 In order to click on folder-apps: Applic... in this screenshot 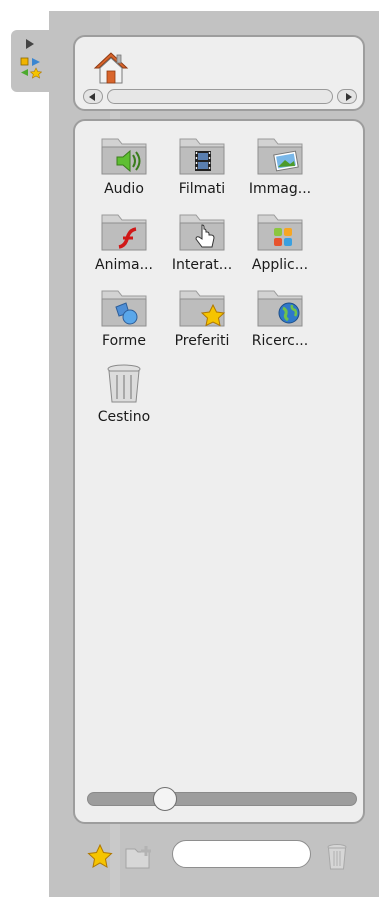, I will do `click(280, 247)`.